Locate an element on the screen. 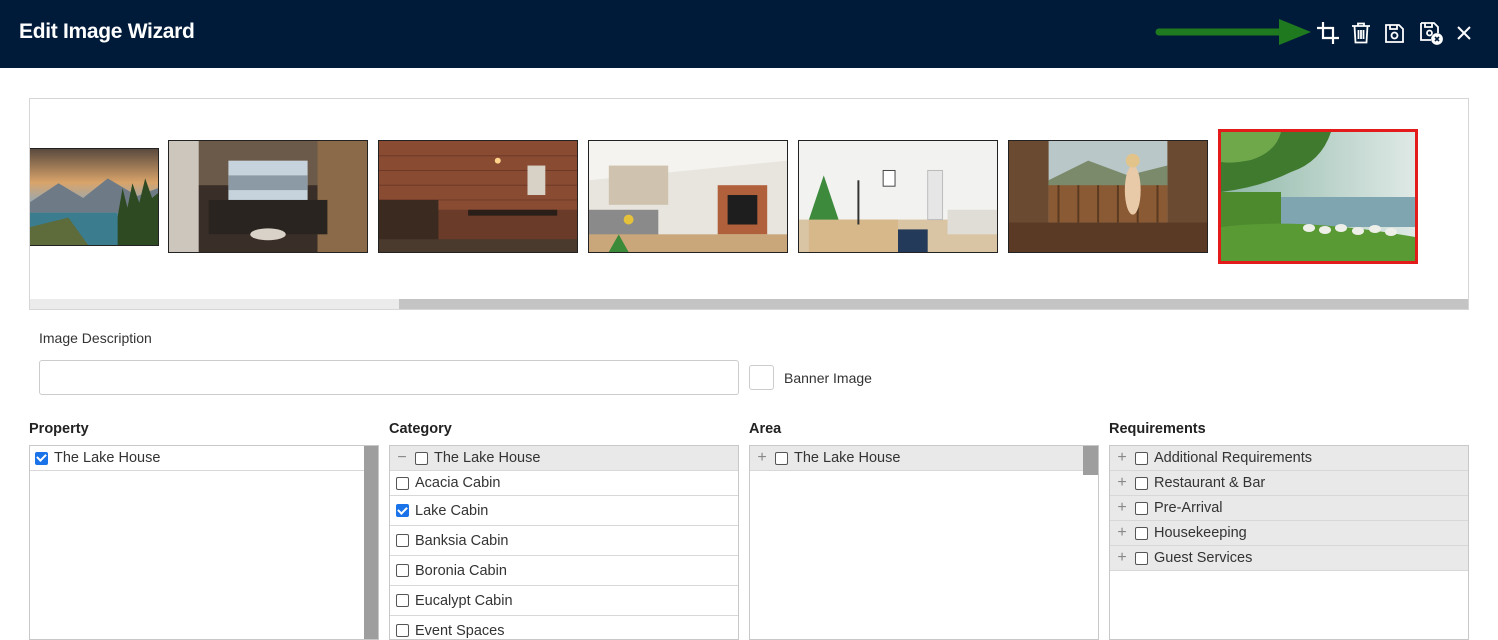  category-item-label: Event Spaces is located at coordinates (460, 630).